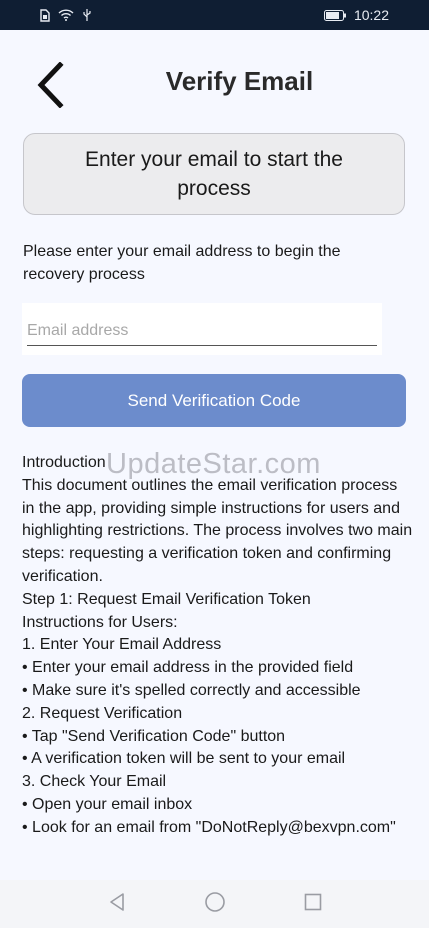 The width and height of the screenshot is (429, 928). I want to click on page-title: Verify Email, so click(239, 81).